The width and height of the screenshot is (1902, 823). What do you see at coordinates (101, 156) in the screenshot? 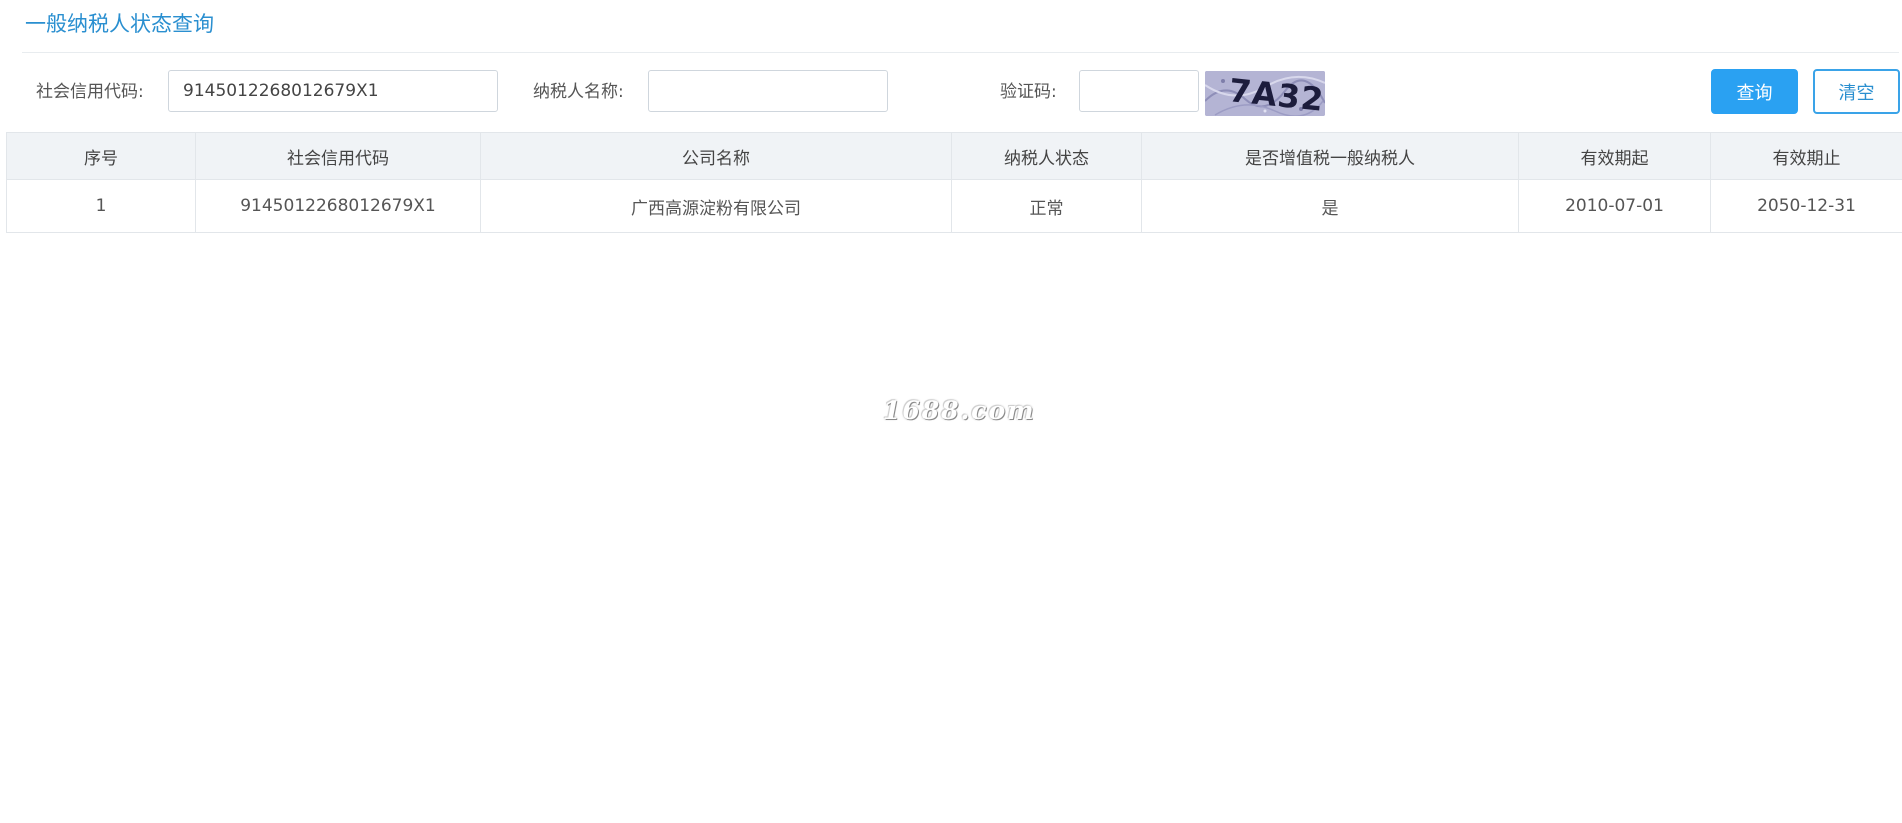
I see `column-header-index: 序号` at bounding box center [101, 156].